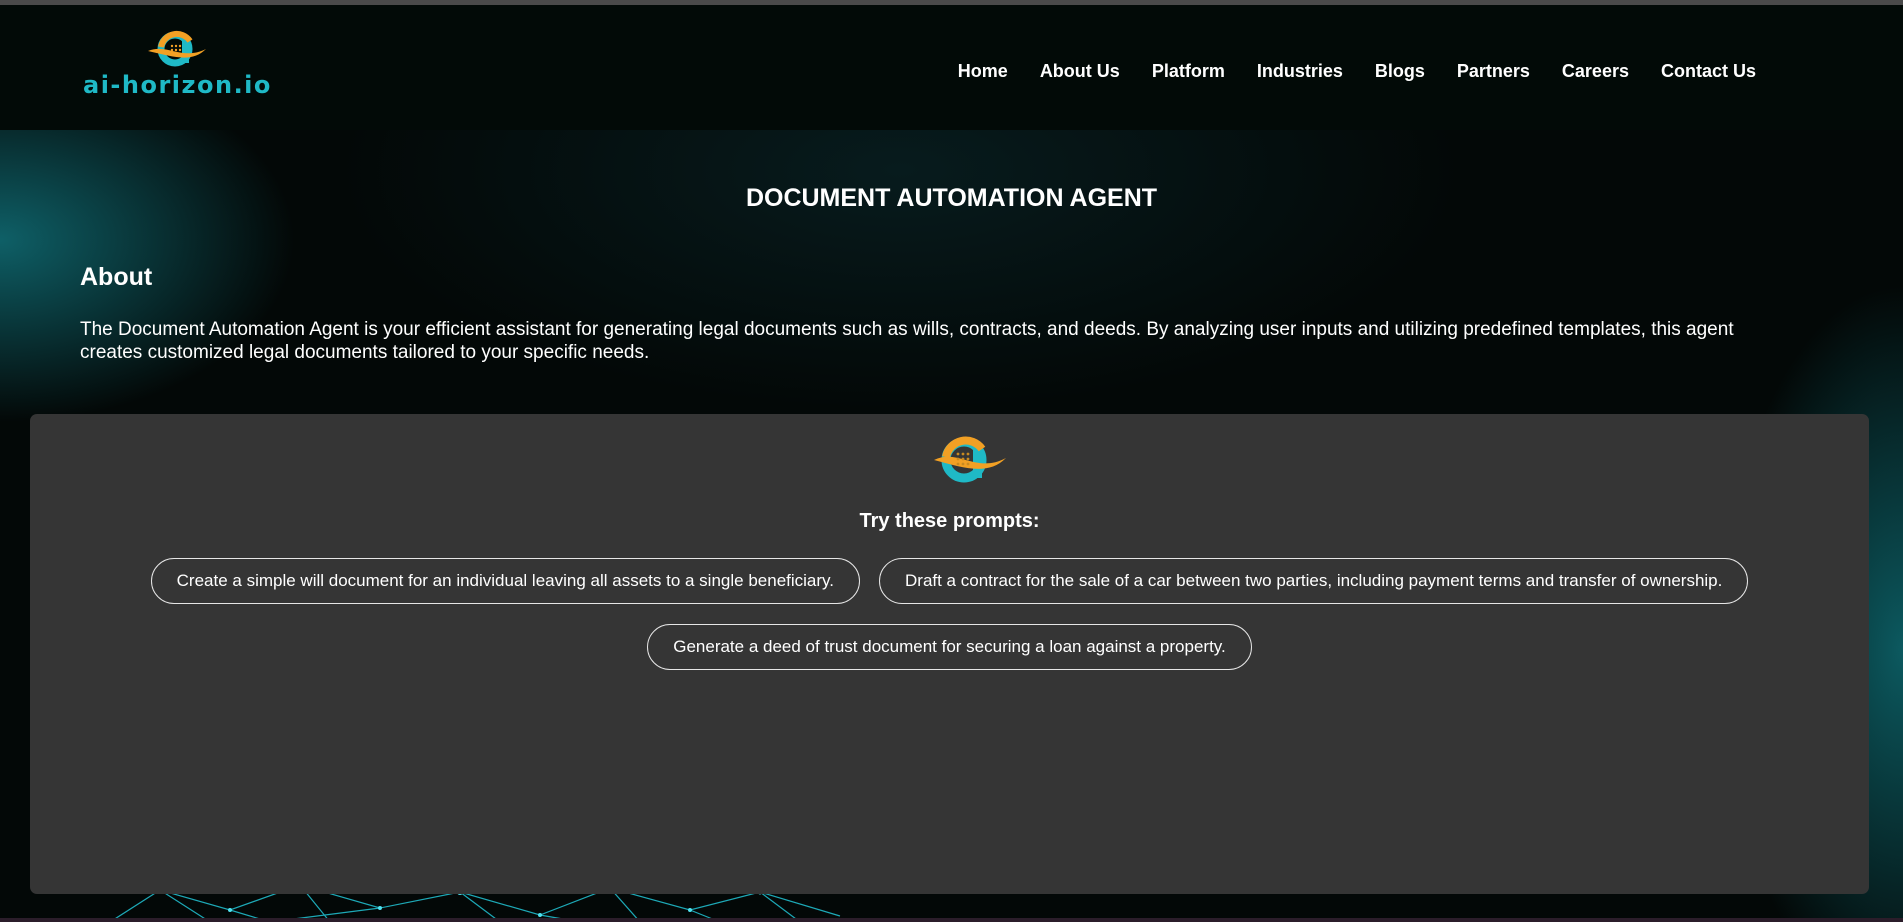 This screenshot has width=1903, height=922. What do you see at coordinates (1300, 71) in the screenshot?
I see `nav-industries: Industries` at bounding box center [1300, 71].